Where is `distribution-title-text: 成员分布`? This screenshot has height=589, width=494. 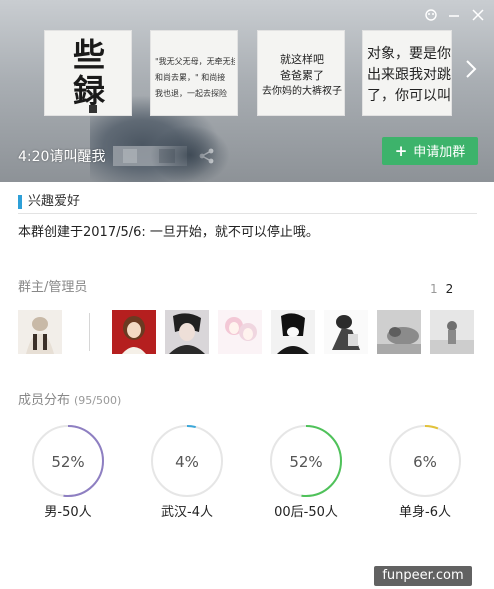 distribution-title-text: 成员分布 is located at coordinates (44, 400).